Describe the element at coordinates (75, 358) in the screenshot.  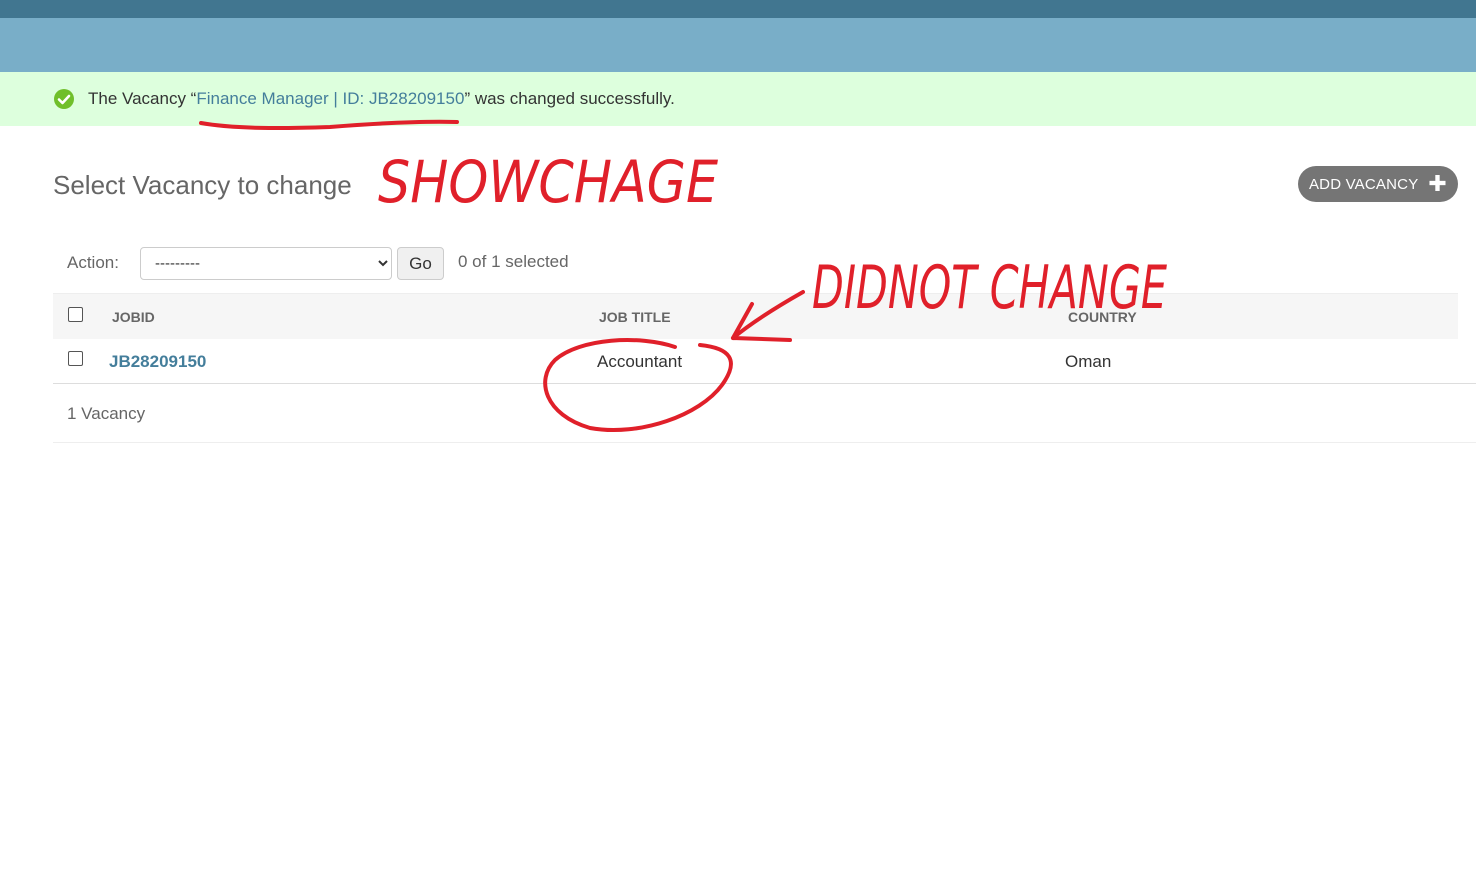
I see `row-checkbox` at that location.